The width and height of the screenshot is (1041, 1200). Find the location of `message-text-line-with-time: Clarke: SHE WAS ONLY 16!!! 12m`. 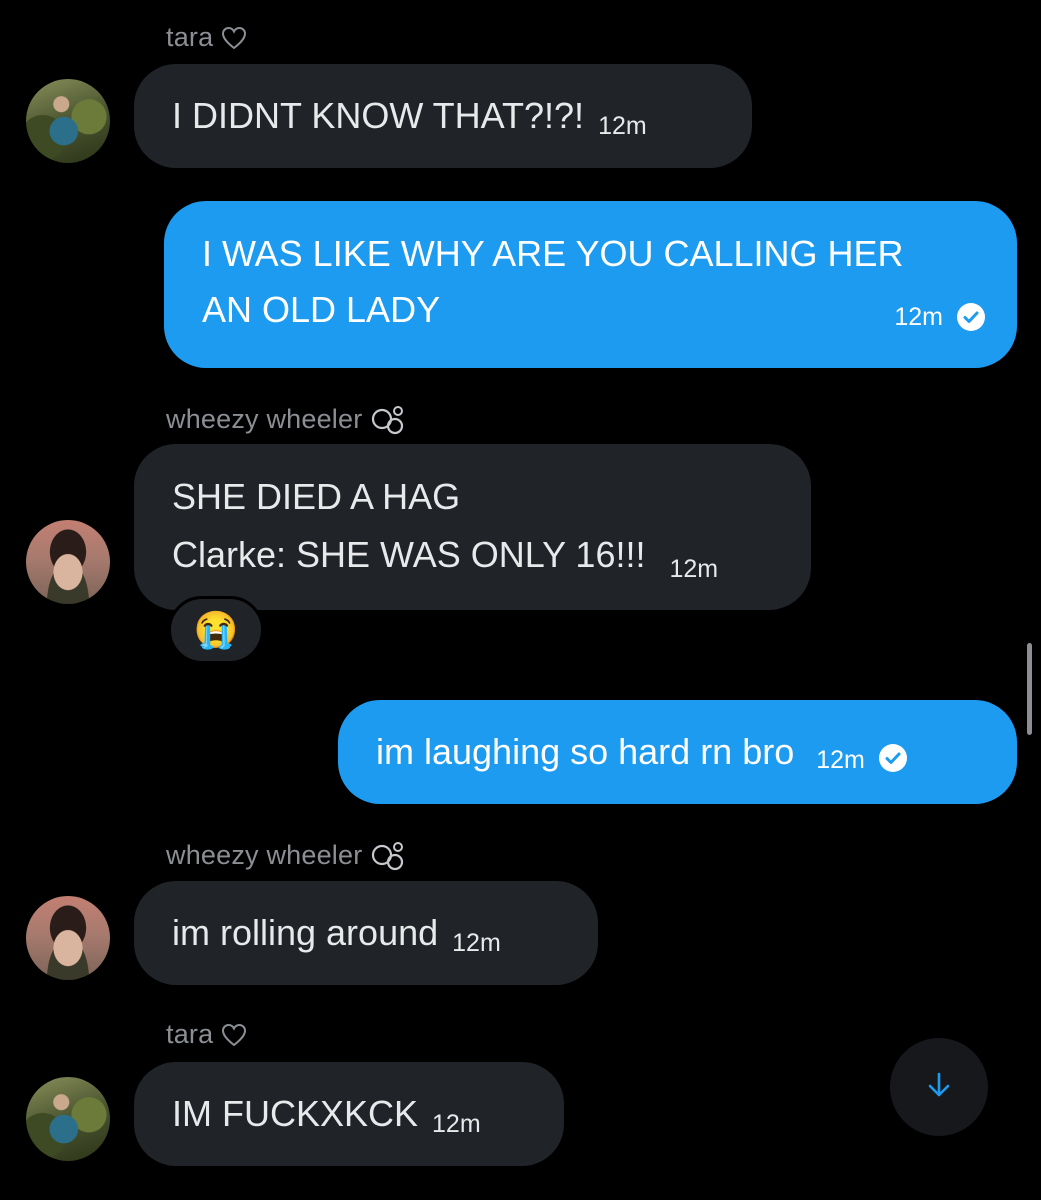

message-text-line-with-time: Clarke: SHE WAS ONLY 16!!! 12m is located at coordinates (472, 557).